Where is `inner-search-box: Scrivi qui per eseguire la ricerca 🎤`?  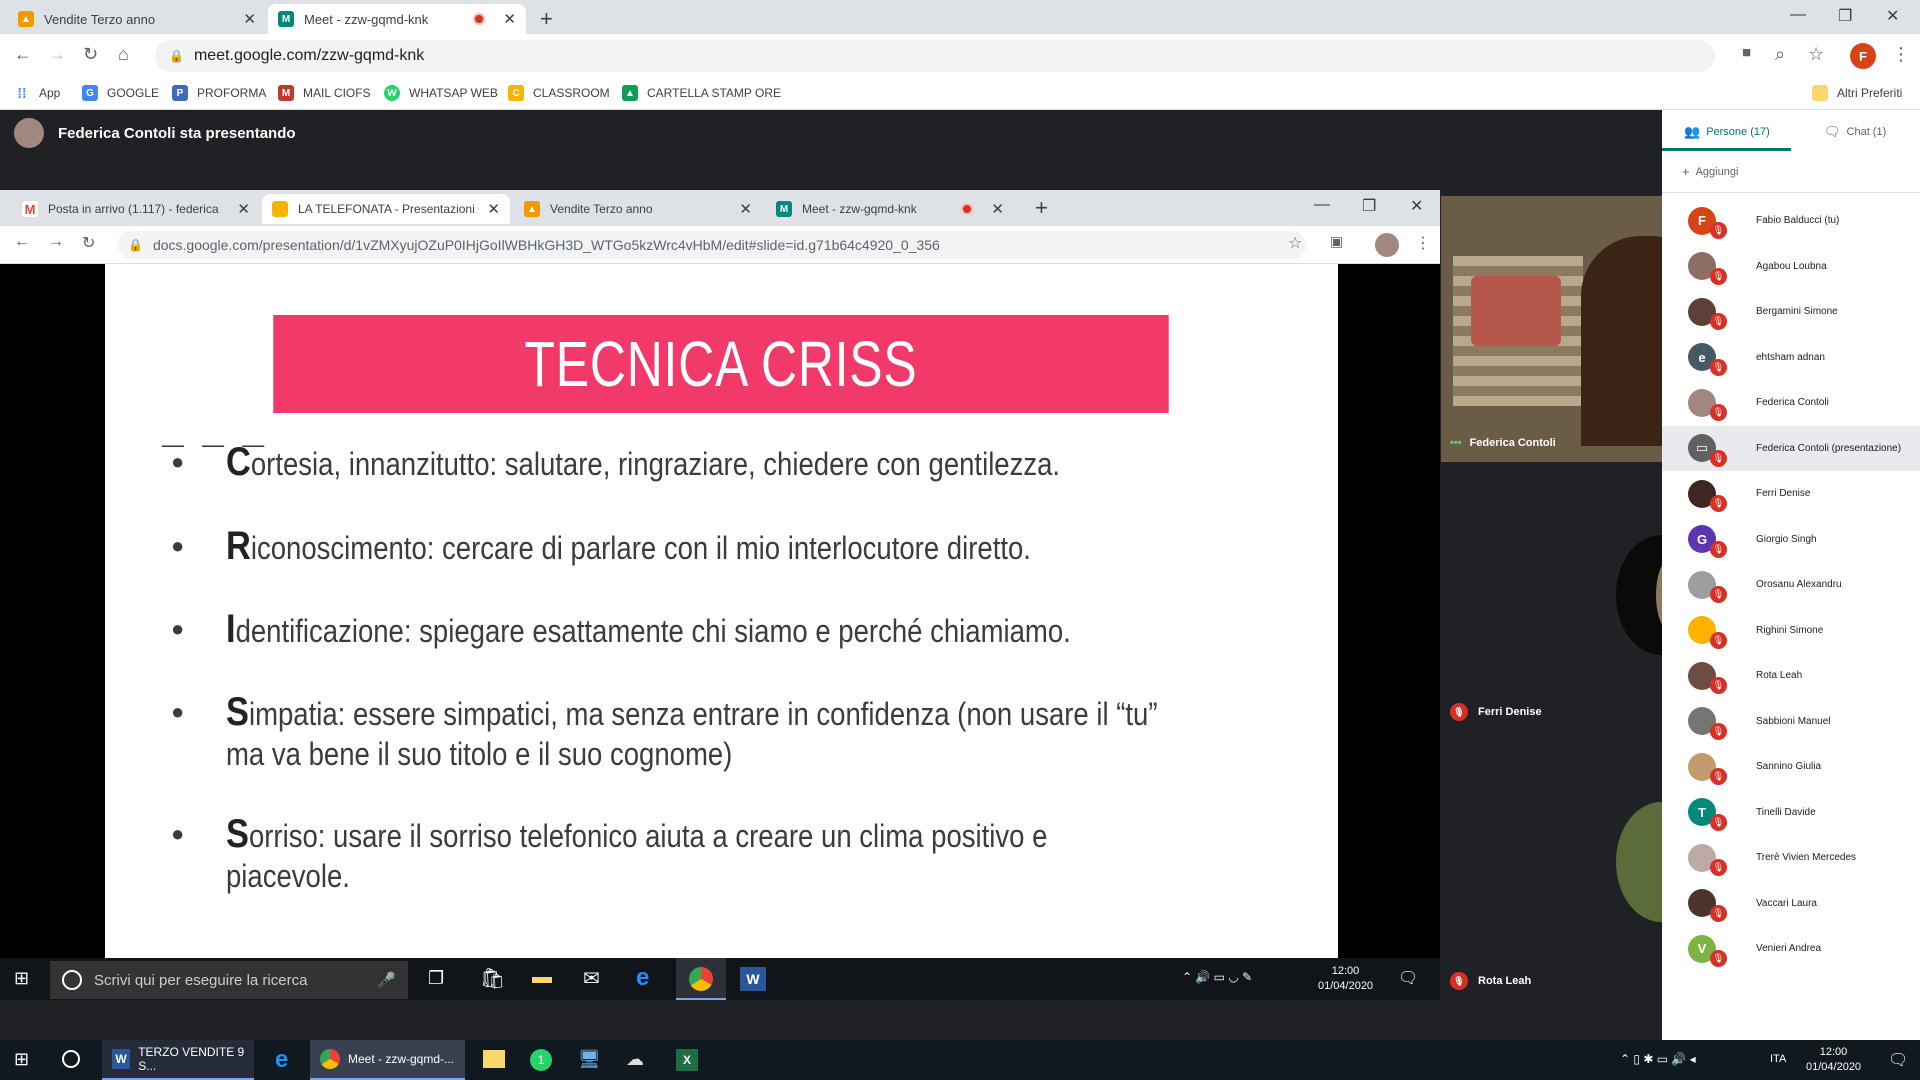 inner-search-box: Scrivi qui per eseguire la ricerca 🎤 is located at coordinates (229, 980).